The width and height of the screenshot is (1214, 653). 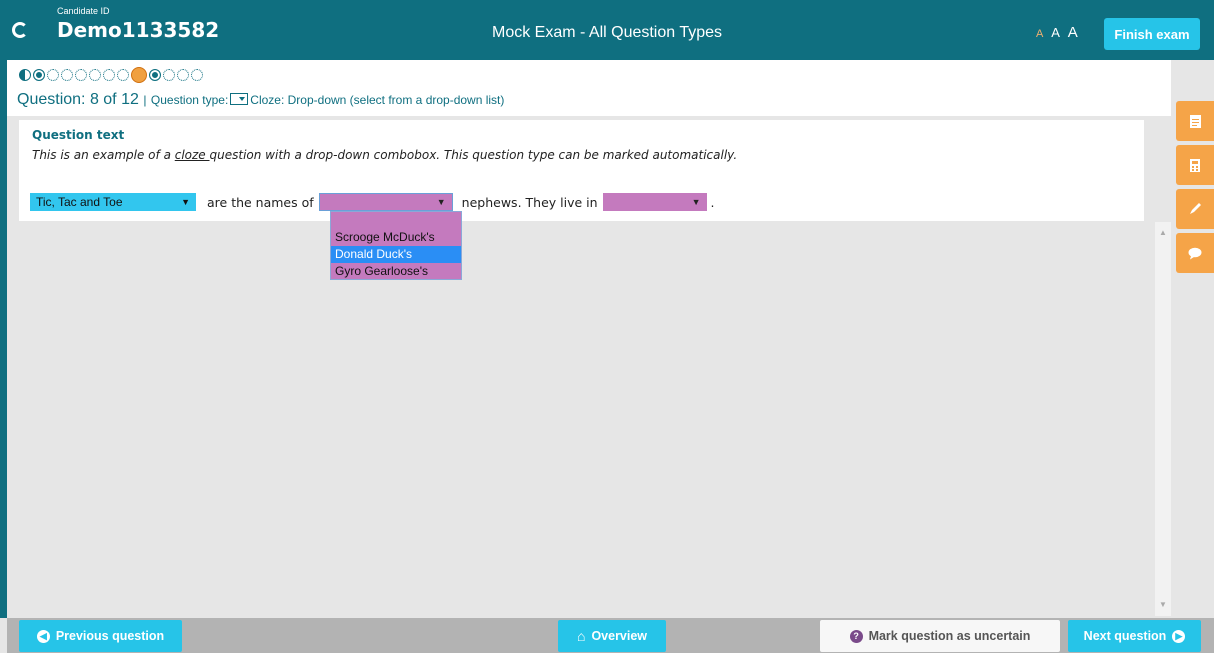 I want to click on font-size-small-button: A, so click(x=1039, y=34).